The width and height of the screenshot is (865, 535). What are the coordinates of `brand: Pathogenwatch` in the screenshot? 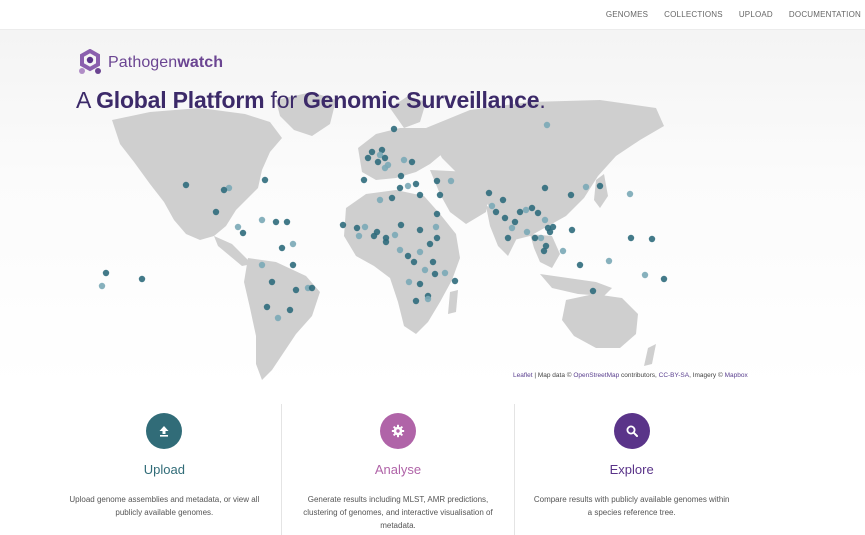 It's located at (149, 63).